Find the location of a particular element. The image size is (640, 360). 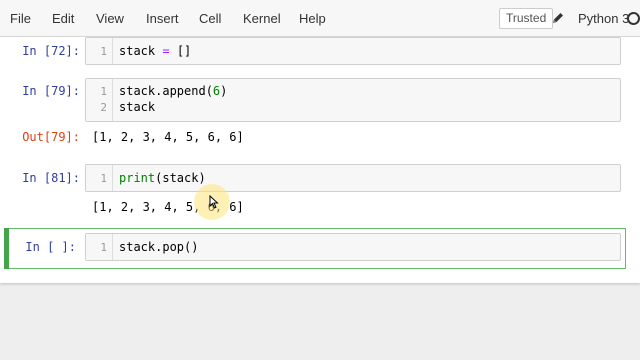

code-line: stack is located at coordinates (137, 107).